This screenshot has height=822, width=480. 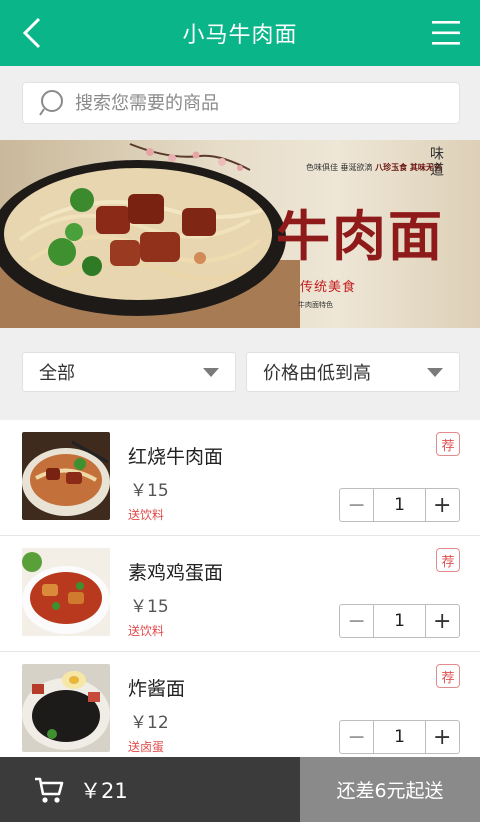 I want to click on category-select-value: 全部, so click(x=57, y=373).